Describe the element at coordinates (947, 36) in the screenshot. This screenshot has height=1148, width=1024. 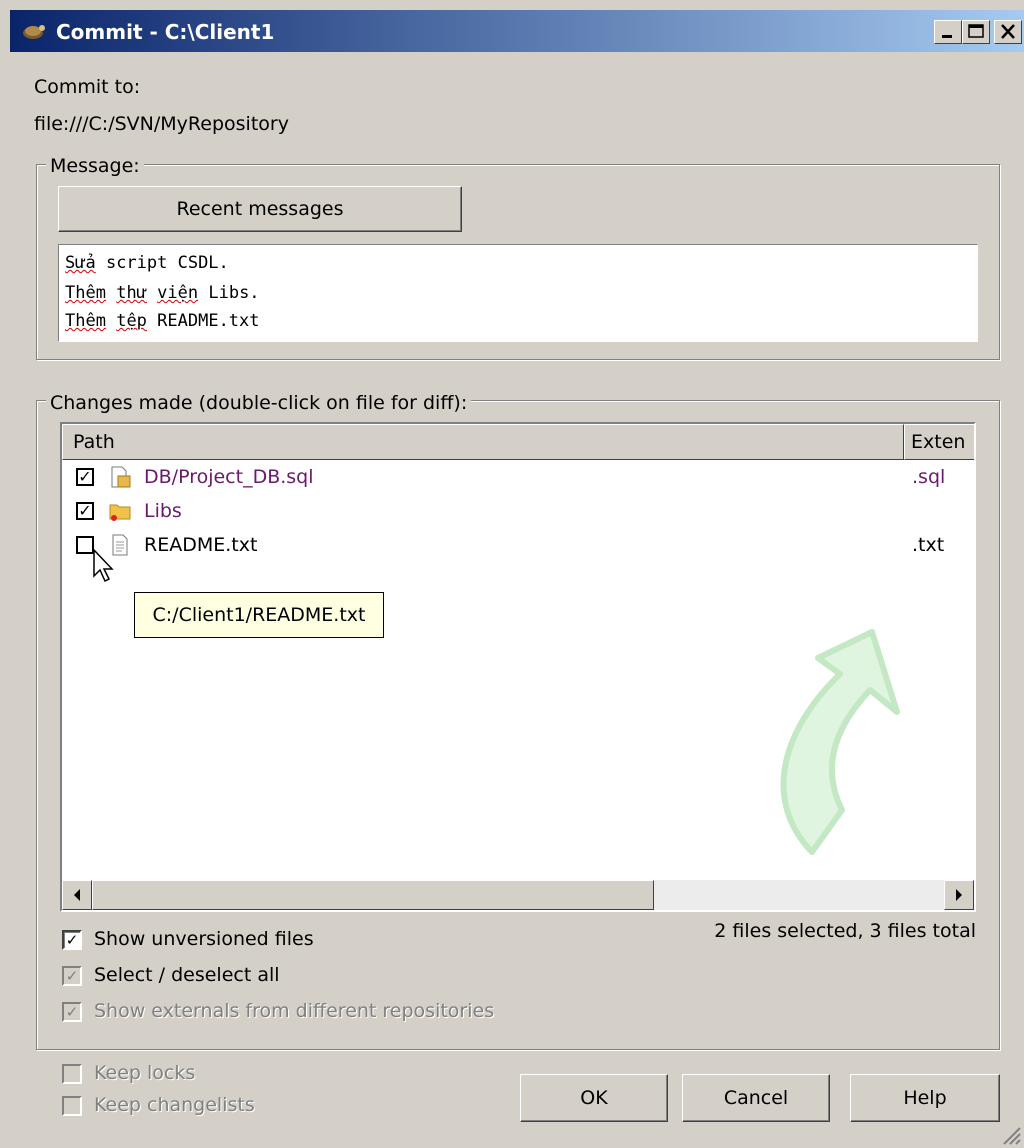
I see `minimize-icon` at that location.